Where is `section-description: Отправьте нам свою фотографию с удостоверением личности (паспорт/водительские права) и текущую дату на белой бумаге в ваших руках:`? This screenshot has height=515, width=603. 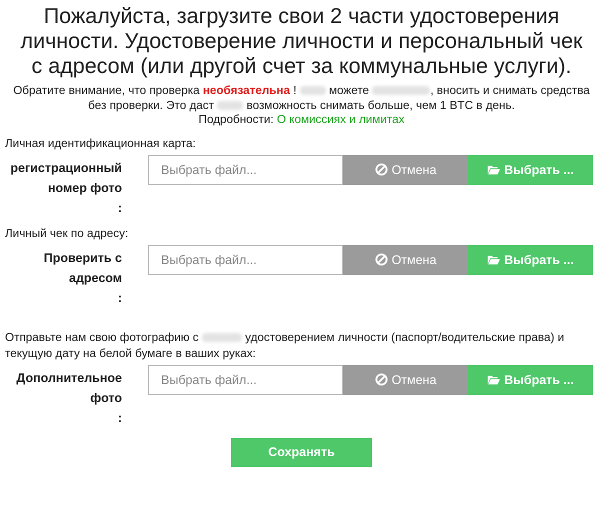 section-description: Отправьте нам свою фотографию с удостоверением личности (паспорт/водительские права) и текущую дату на белой бумаге в ваших руках: is located at coordinates (285, 346).